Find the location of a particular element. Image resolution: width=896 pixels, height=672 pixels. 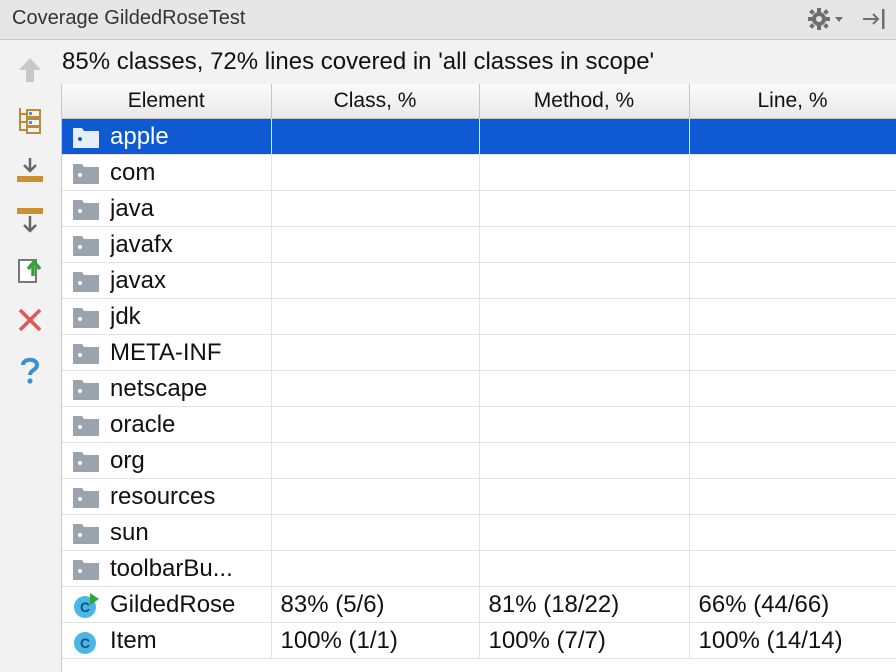

cell-element: javafx is located at coordinates (167, 244).